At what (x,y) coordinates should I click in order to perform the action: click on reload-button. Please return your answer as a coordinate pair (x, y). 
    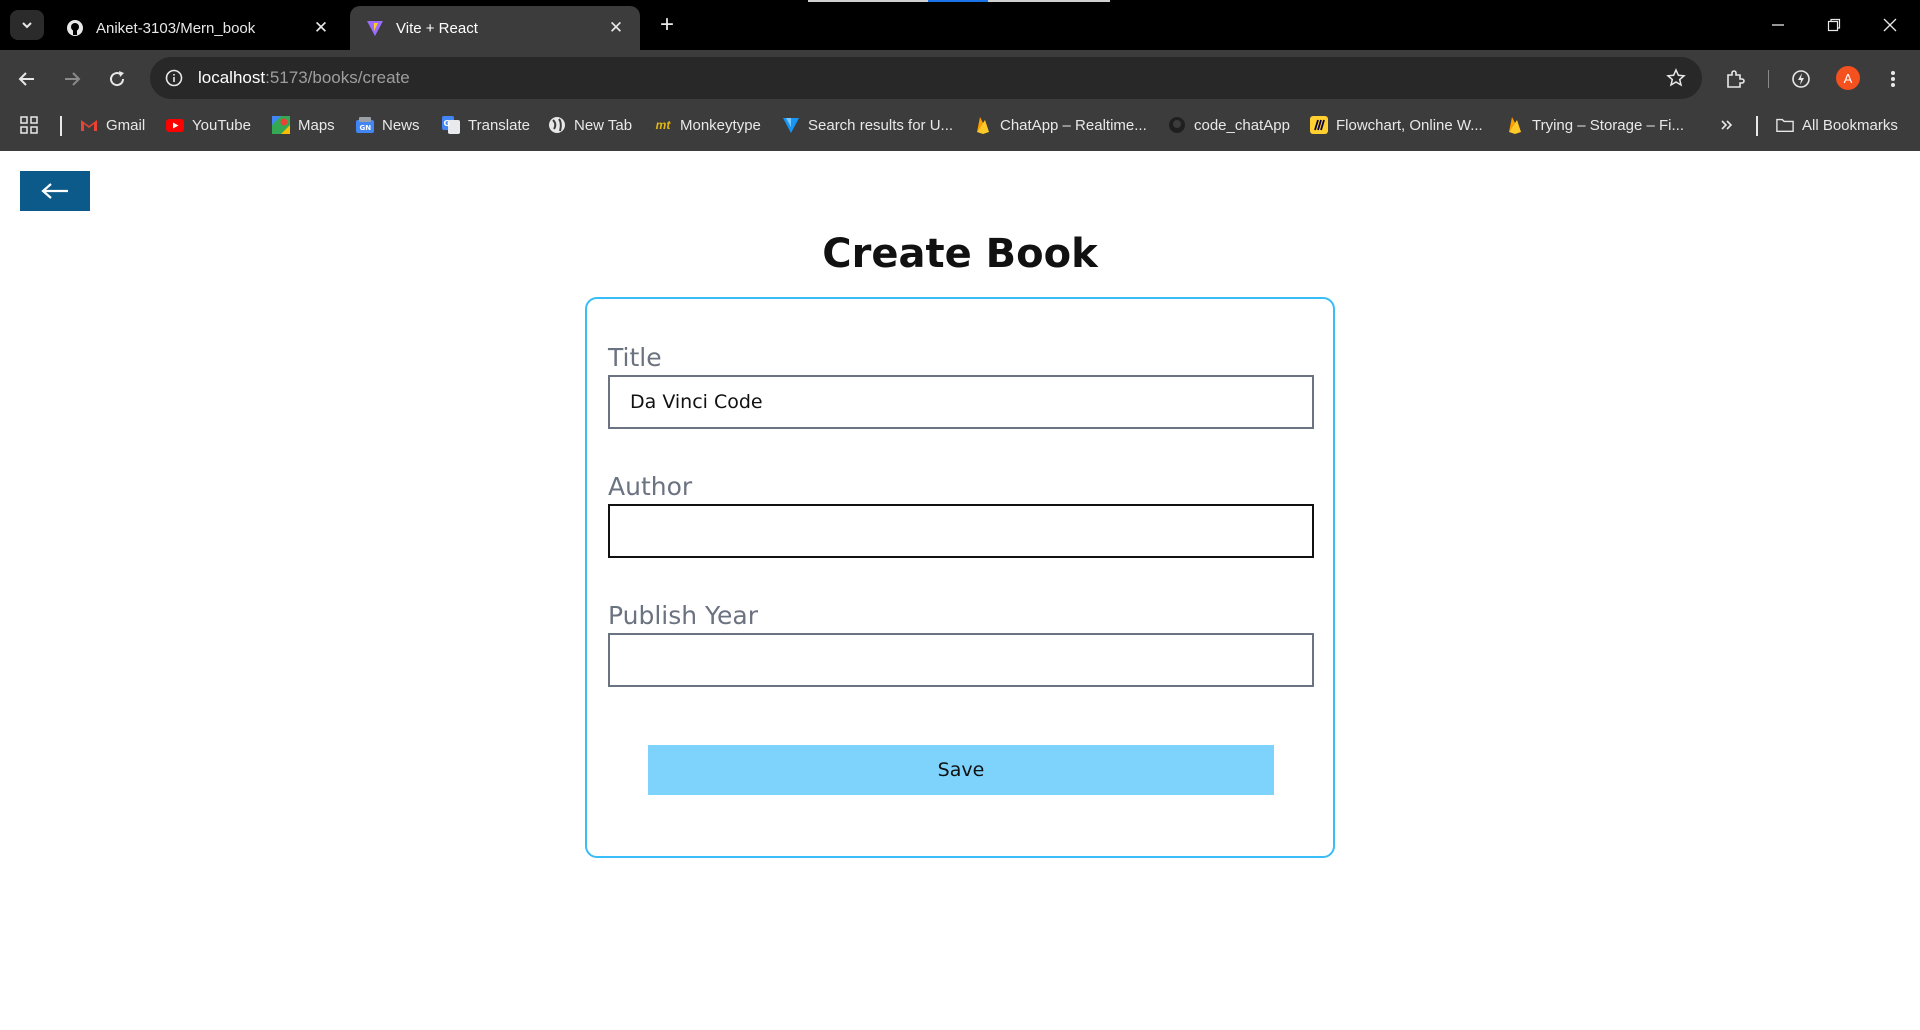
    Looking at the image, I should click on (117, 79).